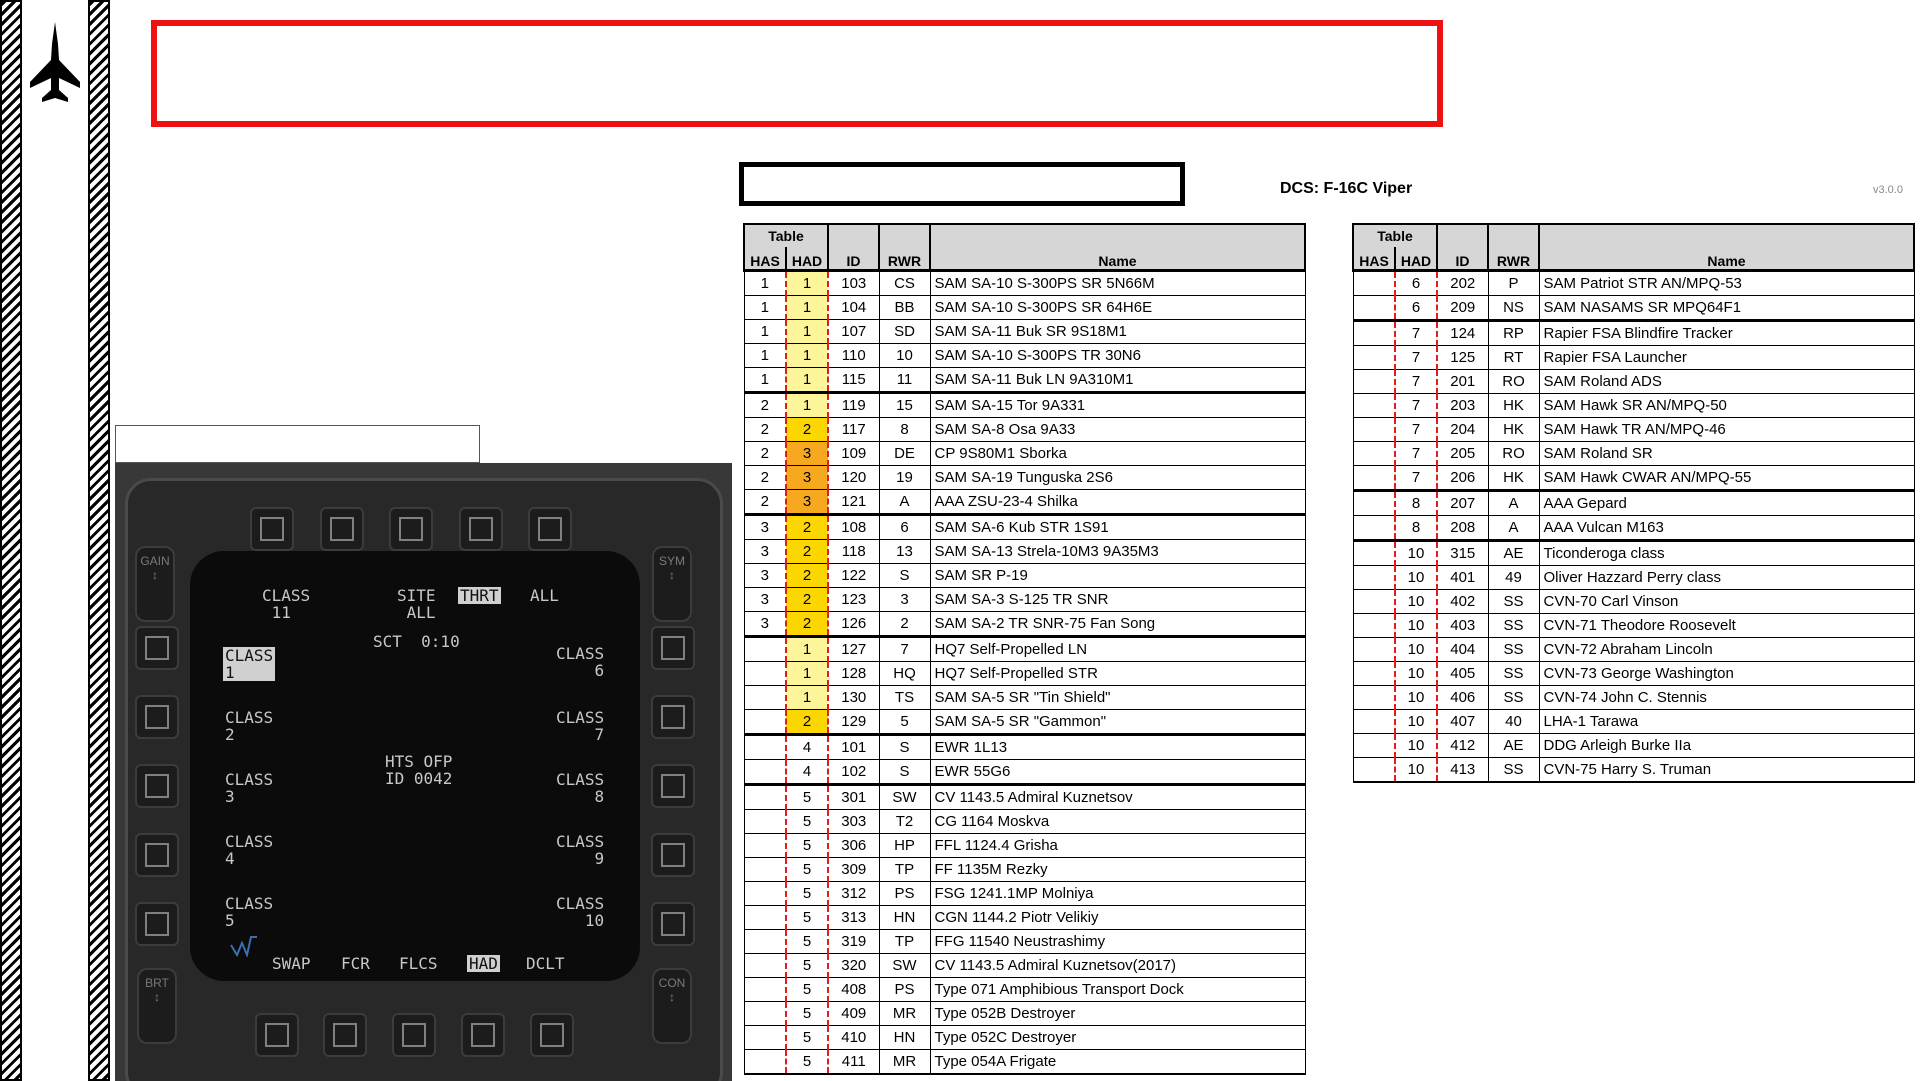  I want to click on table-row: 10 404 SS CVN-72 Abraham Lincoln, so click(1633, 649).